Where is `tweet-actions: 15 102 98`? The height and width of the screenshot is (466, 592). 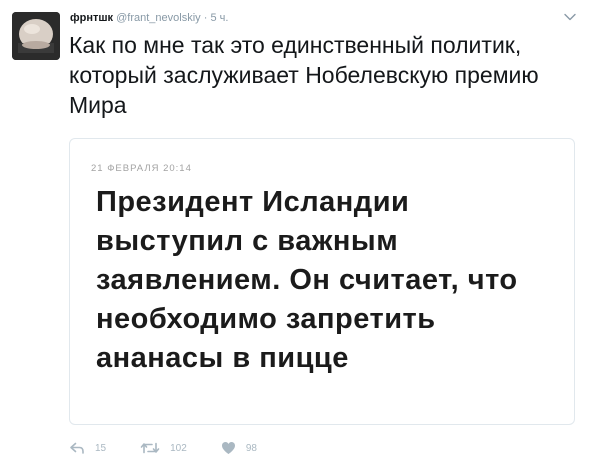 tweet-actions: 15 102 98 is located at coordinates (180, 448).